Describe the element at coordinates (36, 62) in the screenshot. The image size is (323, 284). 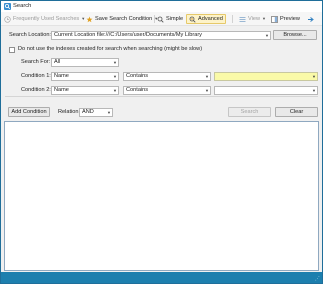
I see `search-for-label: Search For:` at that location.